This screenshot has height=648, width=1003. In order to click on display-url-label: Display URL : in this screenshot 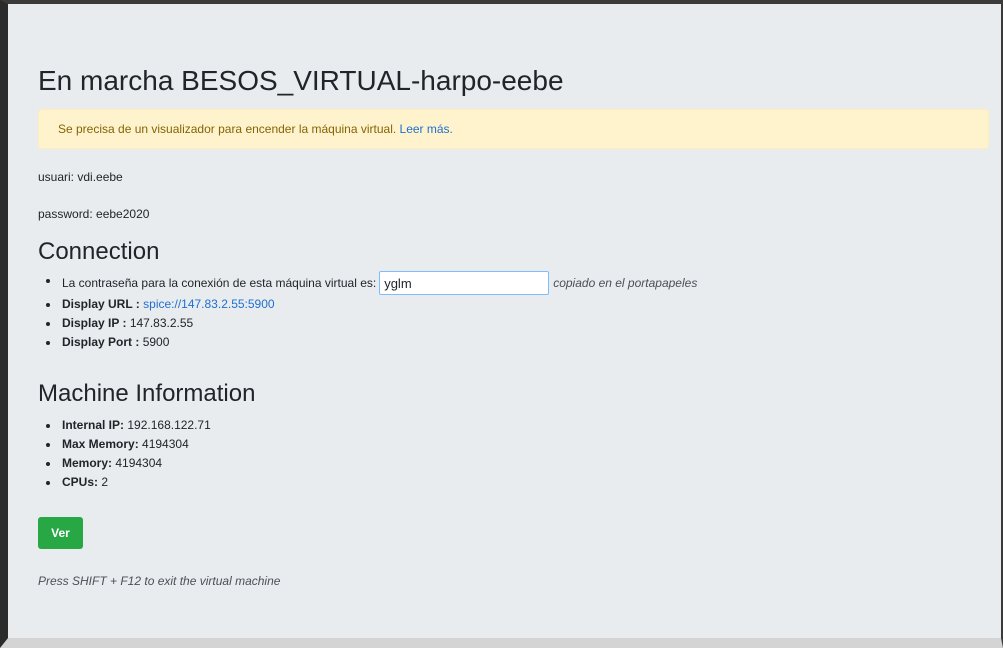, I will do `click(101, 304)`.